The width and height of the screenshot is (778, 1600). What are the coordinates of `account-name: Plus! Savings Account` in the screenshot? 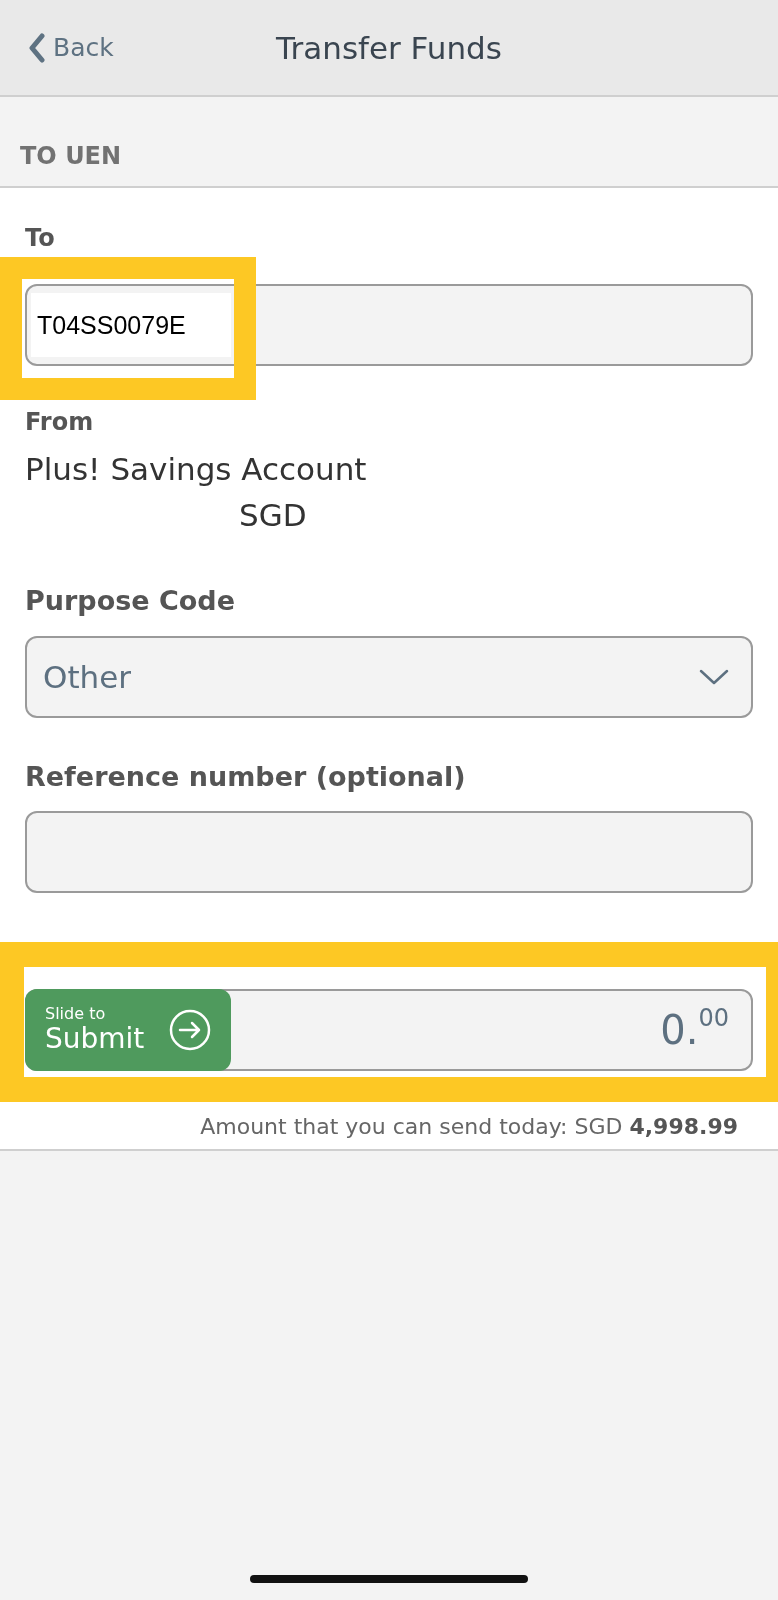 It's located at (196, 469).